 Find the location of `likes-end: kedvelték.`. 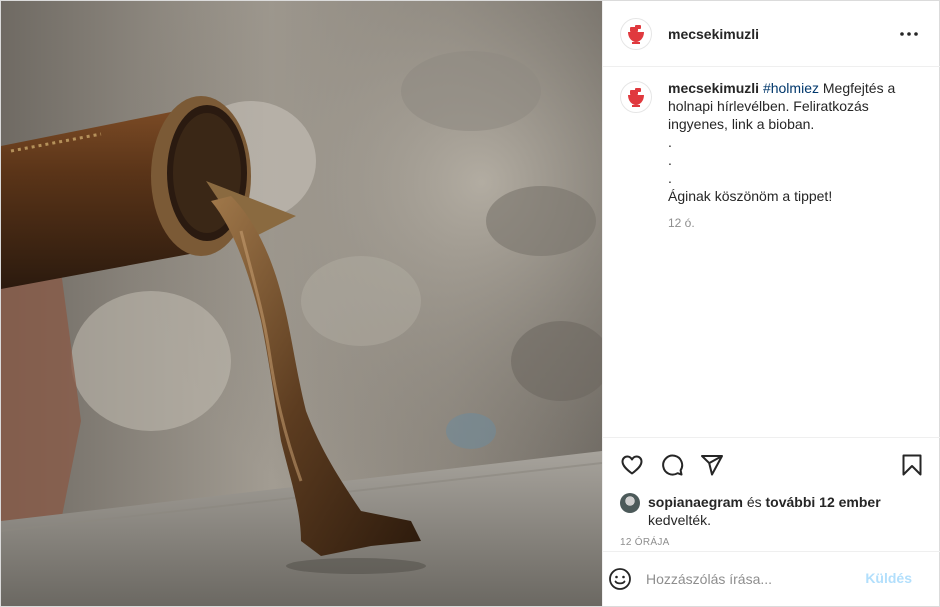

likes-end: kedvelték. is located at coordinates (680, 520).